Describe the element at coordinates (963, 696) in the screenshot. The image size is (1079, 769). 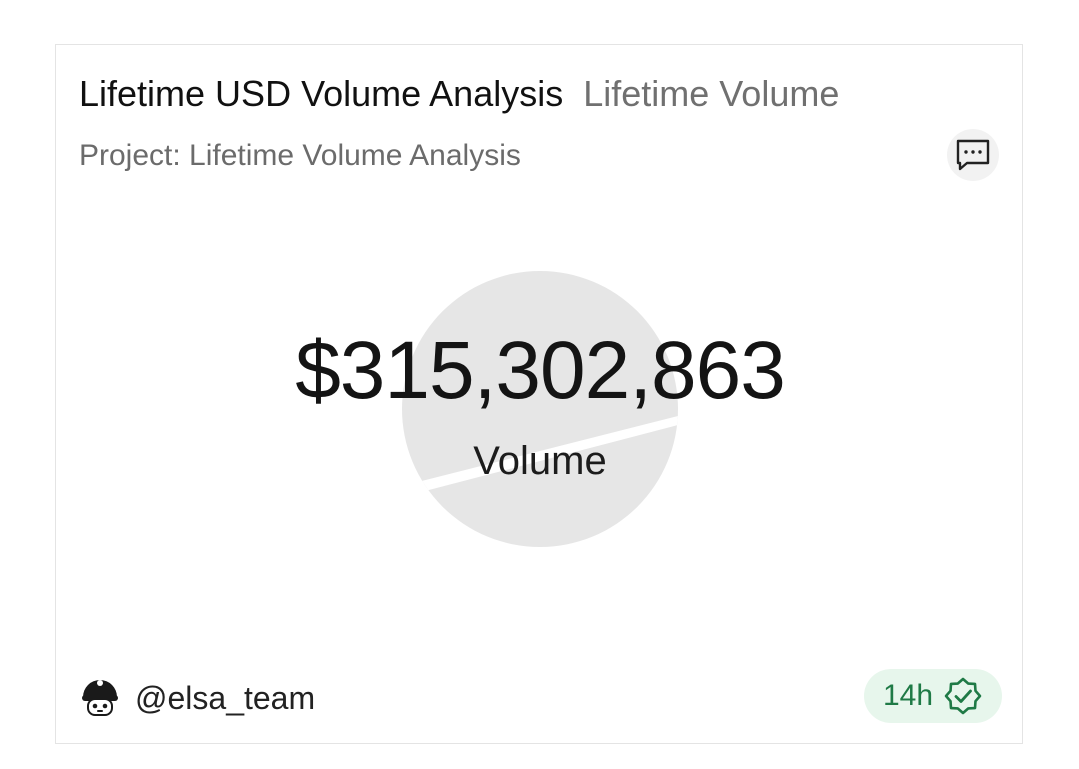
I see `verified-badge-icon` at that location.